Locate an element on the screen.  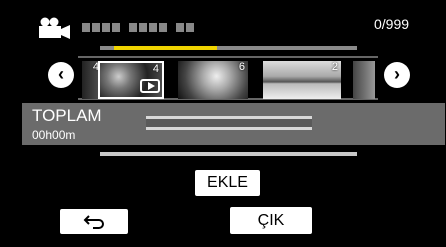
thumbnail-selected: 4 is located at coordinates (131, 80).